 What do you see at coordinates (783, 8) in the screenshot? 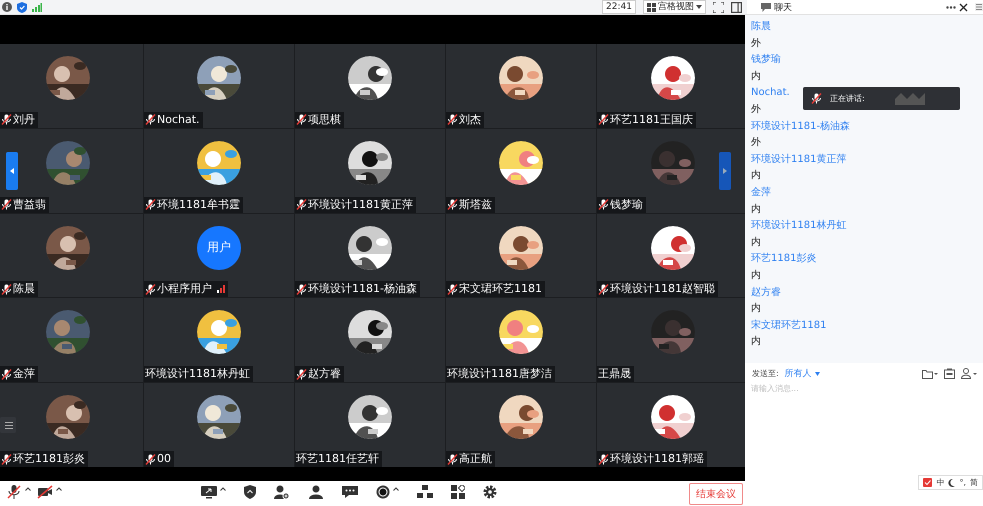
I see `chat-title: 聊天` at bounding box center [783, 8].